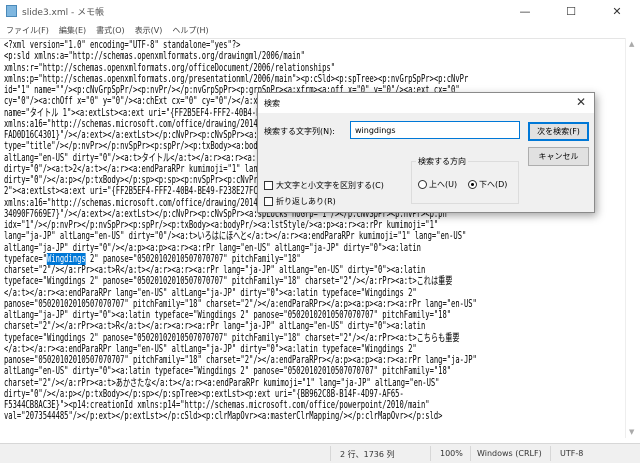 The image size is (640, 463). What do you see at coordinates (617, 11) in the screenshot?
I see `close-button: ✕` at bounding box center [617, 11].